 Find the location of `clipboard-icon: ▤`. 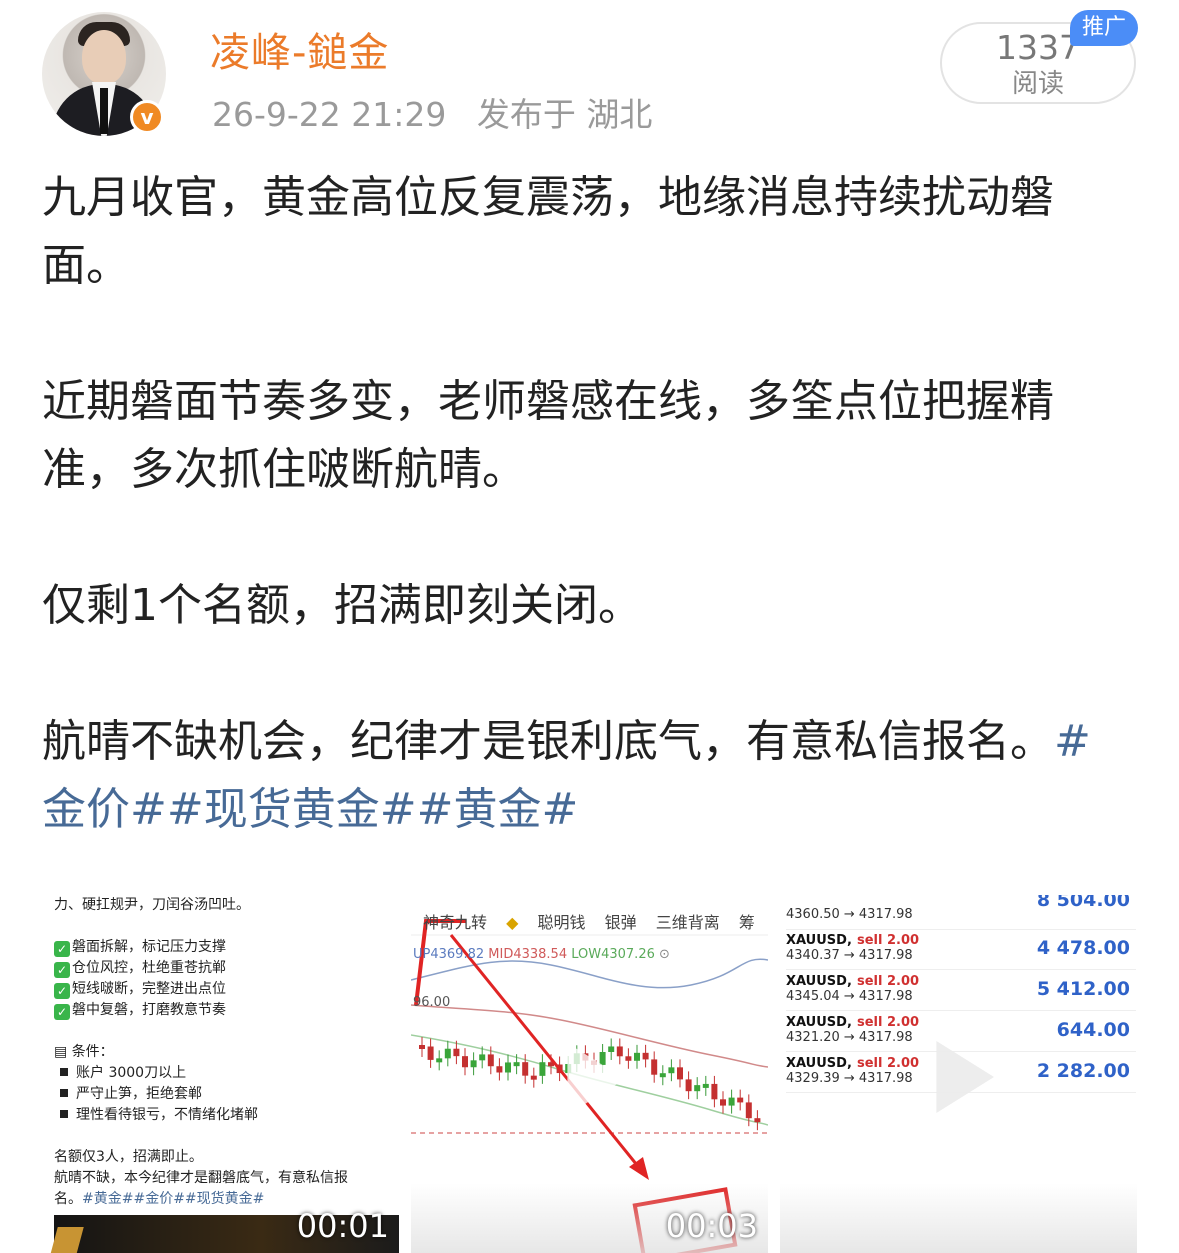

clipboard-icon: ▤ is located at coordinates (61, 1052).